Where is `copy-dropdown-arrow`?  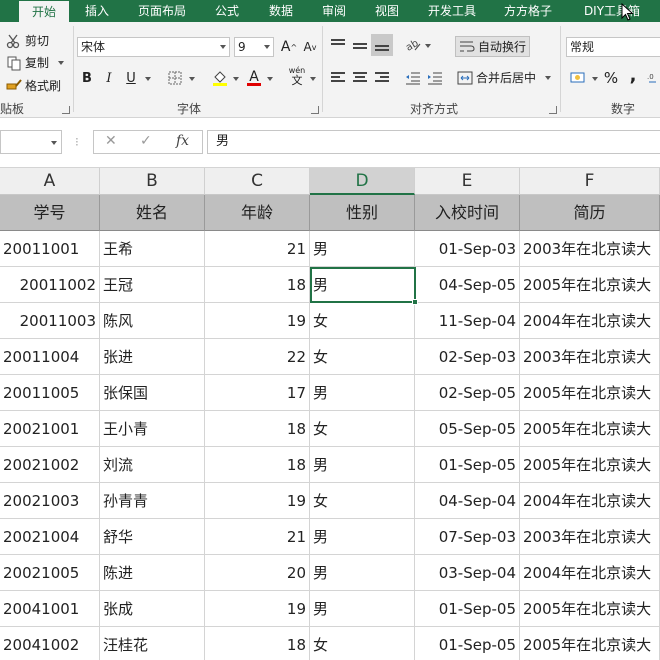
copy-dropdown-arrow is located at coordinates (61, 62).